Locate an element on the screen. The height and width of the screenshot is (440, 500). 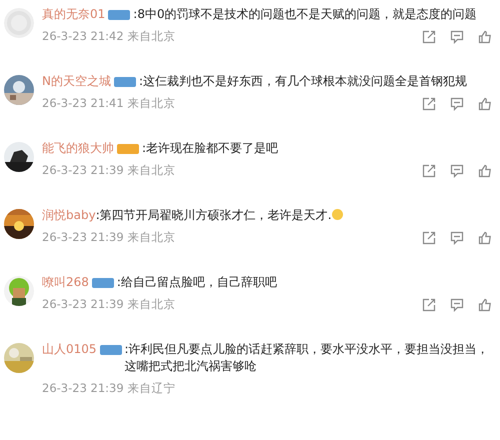
comment-text: :给自己留点脸吧，自己辞职吧 is located at coordinates (196, 282).